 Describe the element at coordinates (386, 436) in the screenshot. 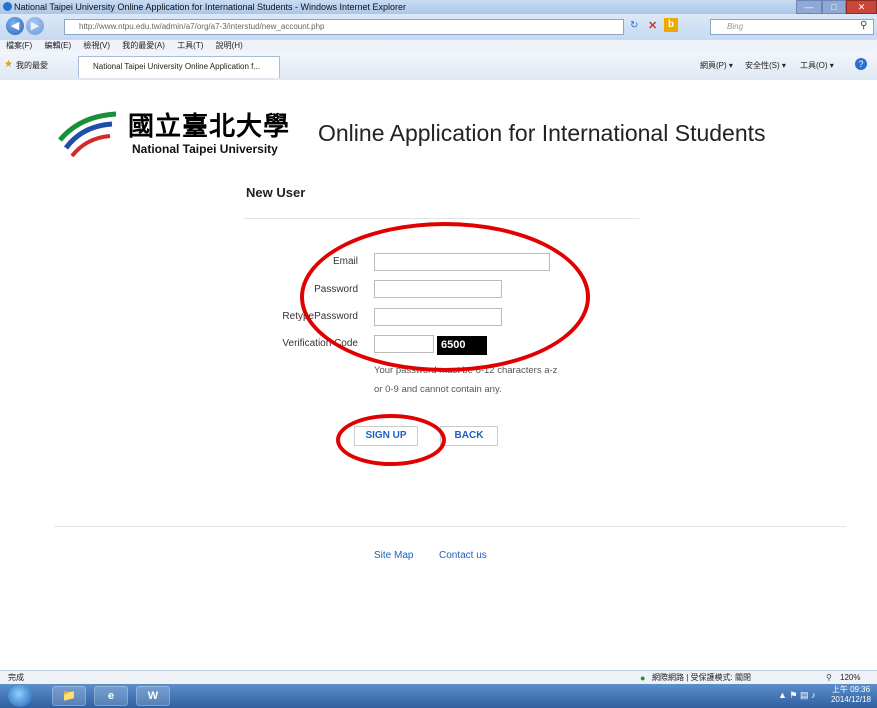

I see `sign-up-button: SIGN UP` at that location.